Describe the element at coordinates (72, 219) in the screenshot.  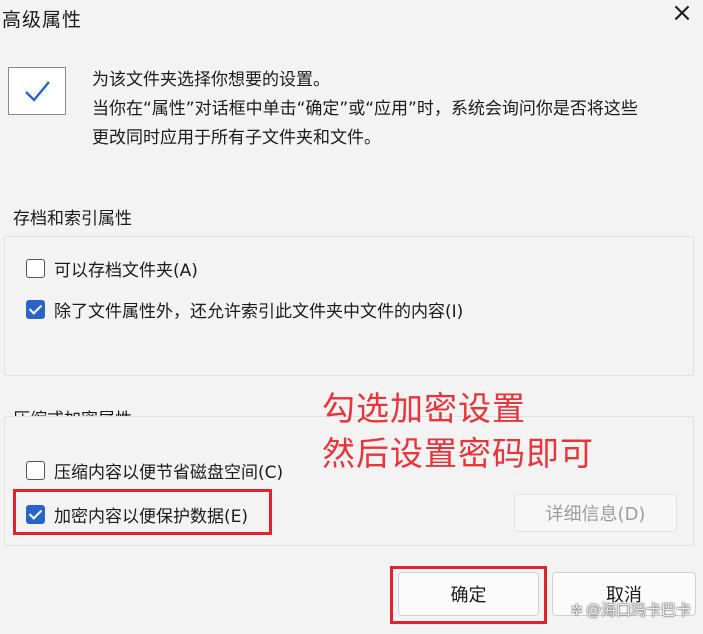
I see `archive-group-title: 存档和索引属性` at that location.